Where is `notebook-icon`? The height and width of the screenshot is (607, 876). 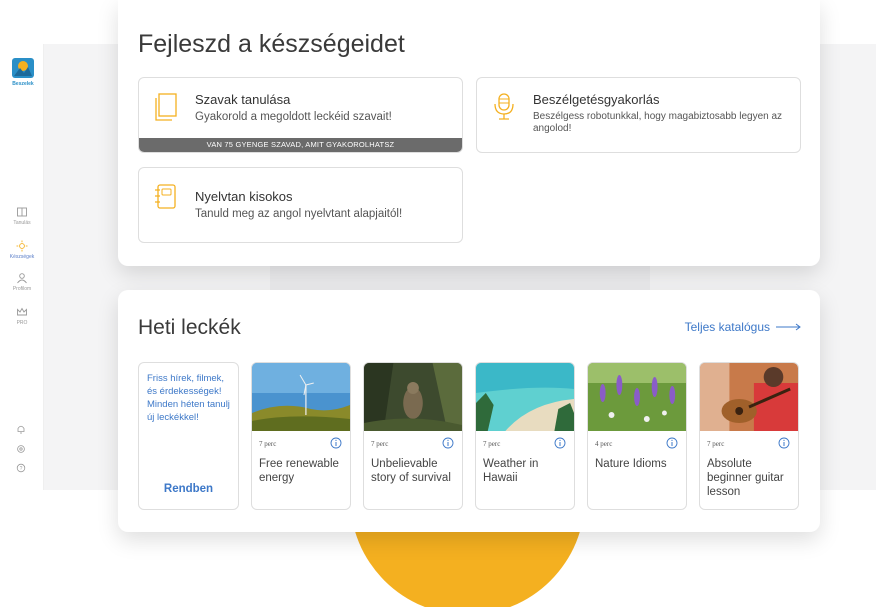 notebook-icon is located at coordinates (166, 107).